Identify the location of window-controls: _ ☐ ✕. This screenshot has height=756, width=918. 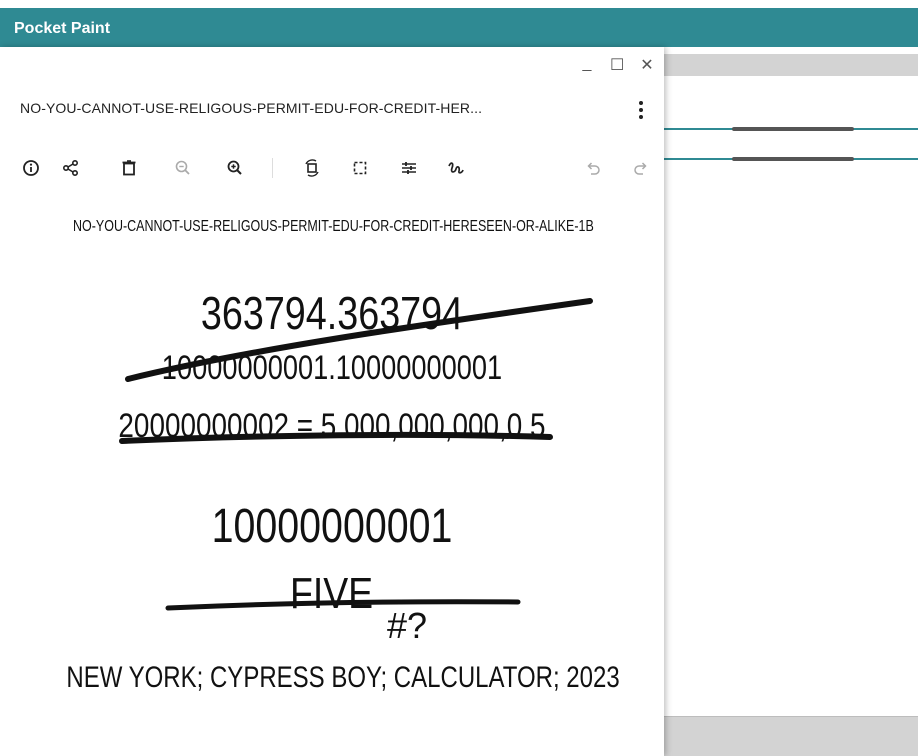
(617, 65).